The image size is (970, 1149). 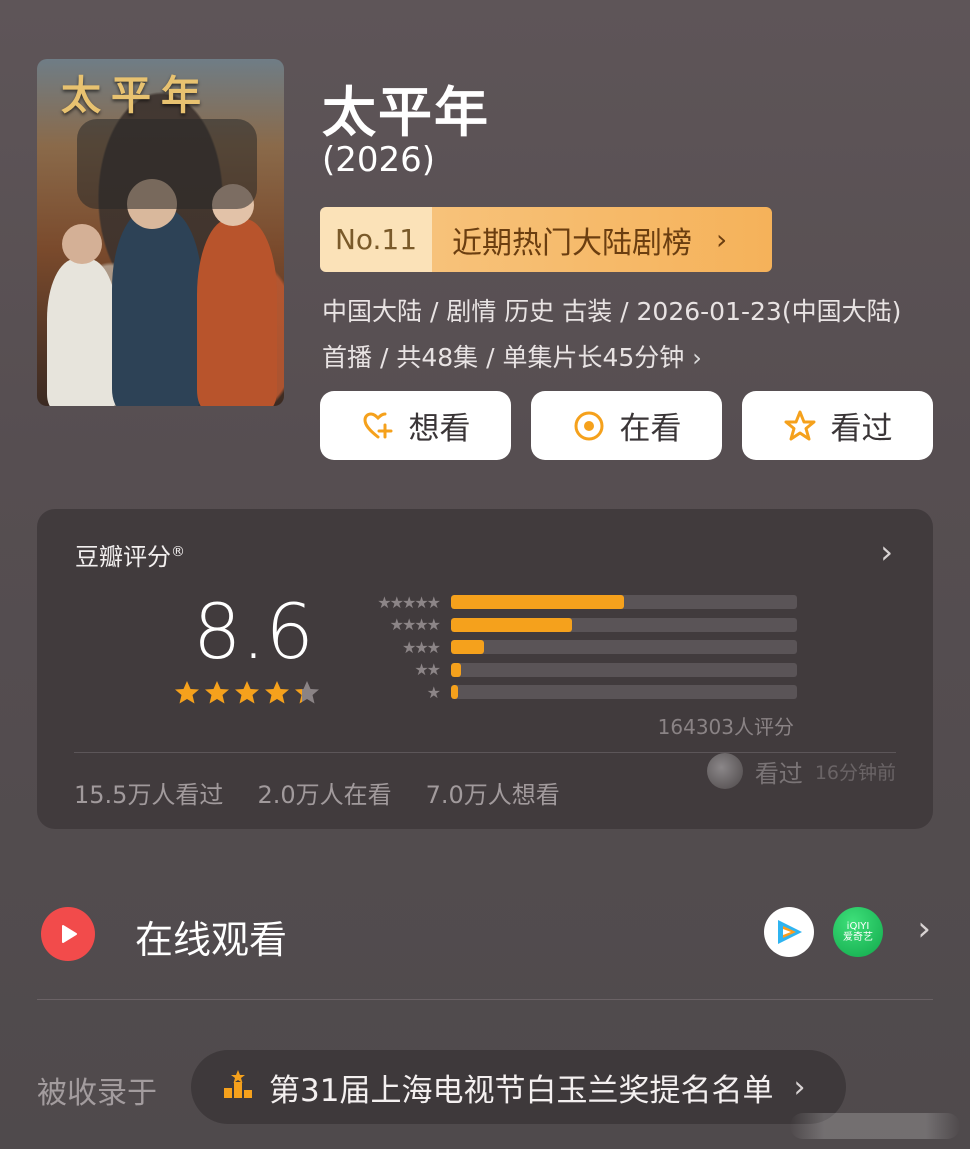 I want to click on distribution-stars: ★★★★, so click(x=415, y=625).